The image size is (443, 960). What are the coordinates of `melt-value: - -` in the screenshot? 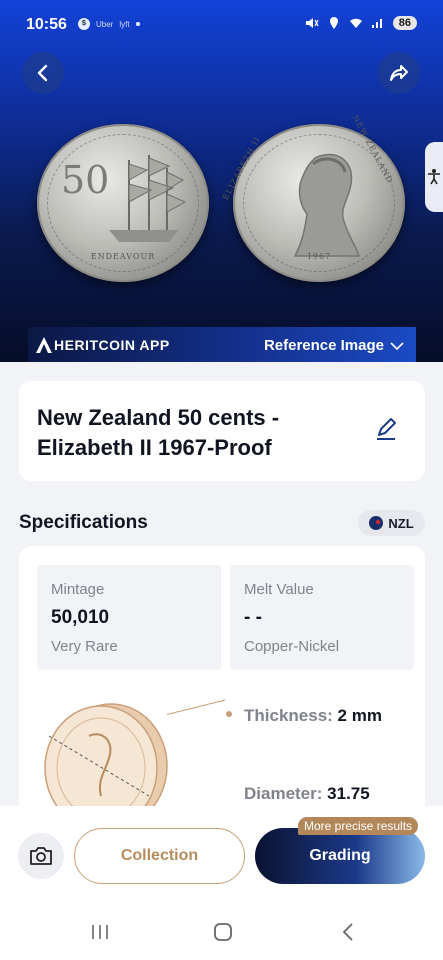 It's located at (253, 617).